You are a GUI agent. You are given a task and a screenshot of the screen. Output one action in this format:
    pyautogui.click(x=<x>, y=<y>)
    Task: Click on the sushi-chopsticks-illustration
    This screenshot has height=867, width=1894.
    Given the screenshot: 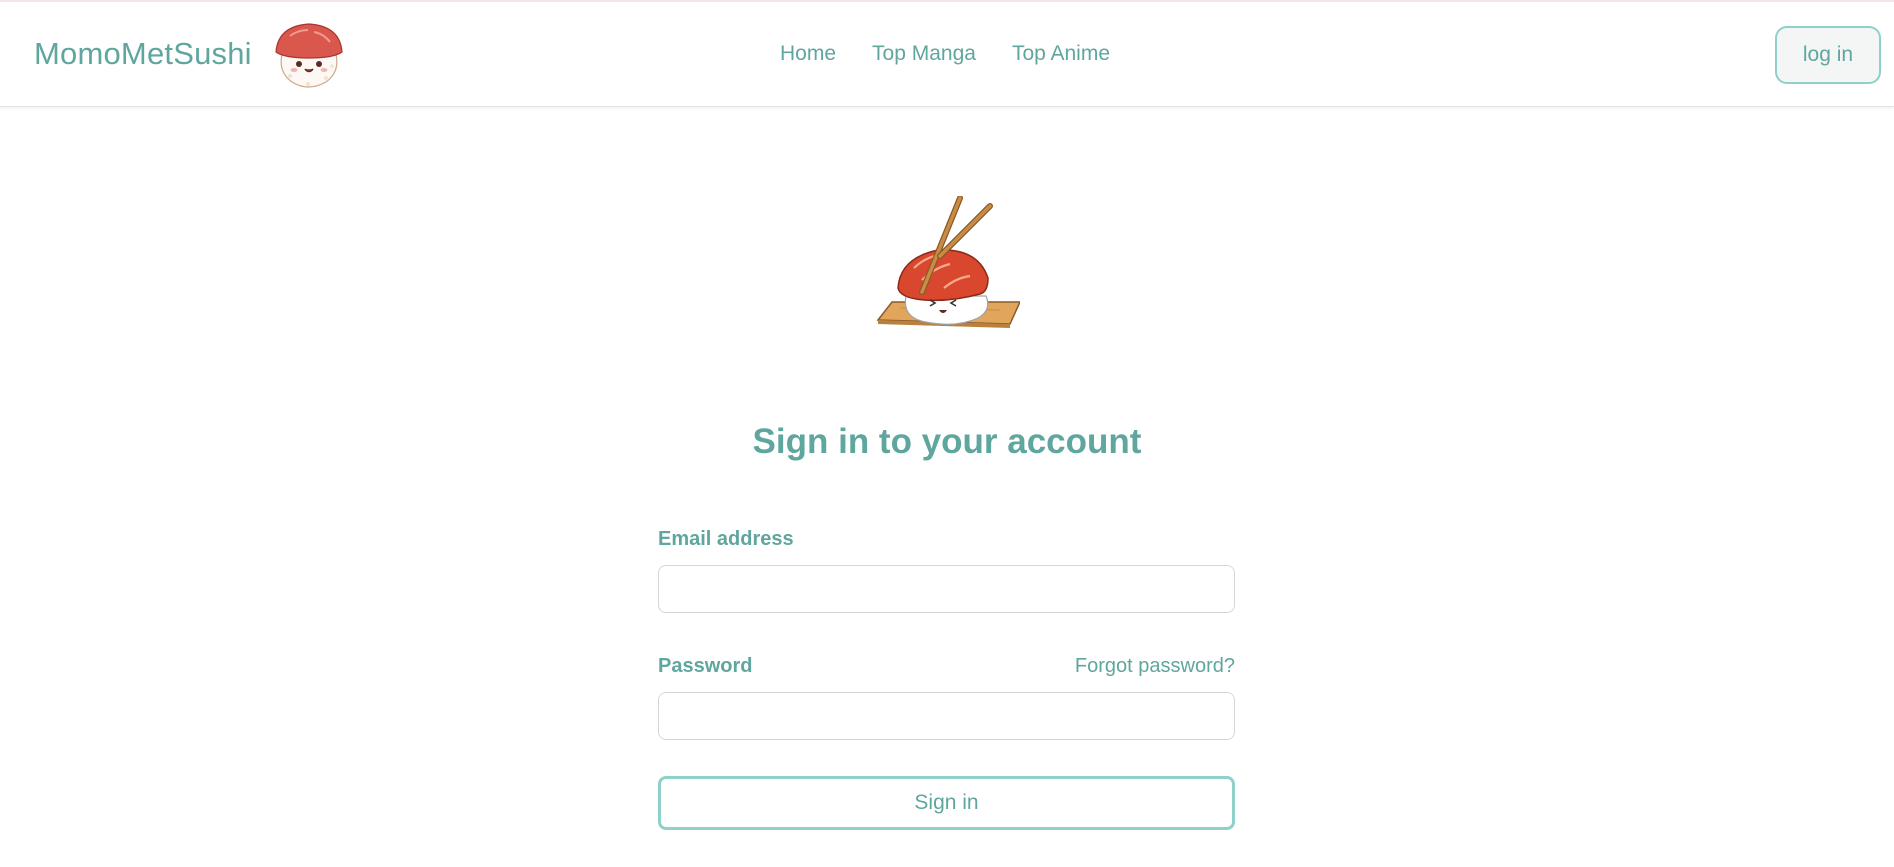 What is the action you would take?
    pyautogui.click(x=948, y=262)
    